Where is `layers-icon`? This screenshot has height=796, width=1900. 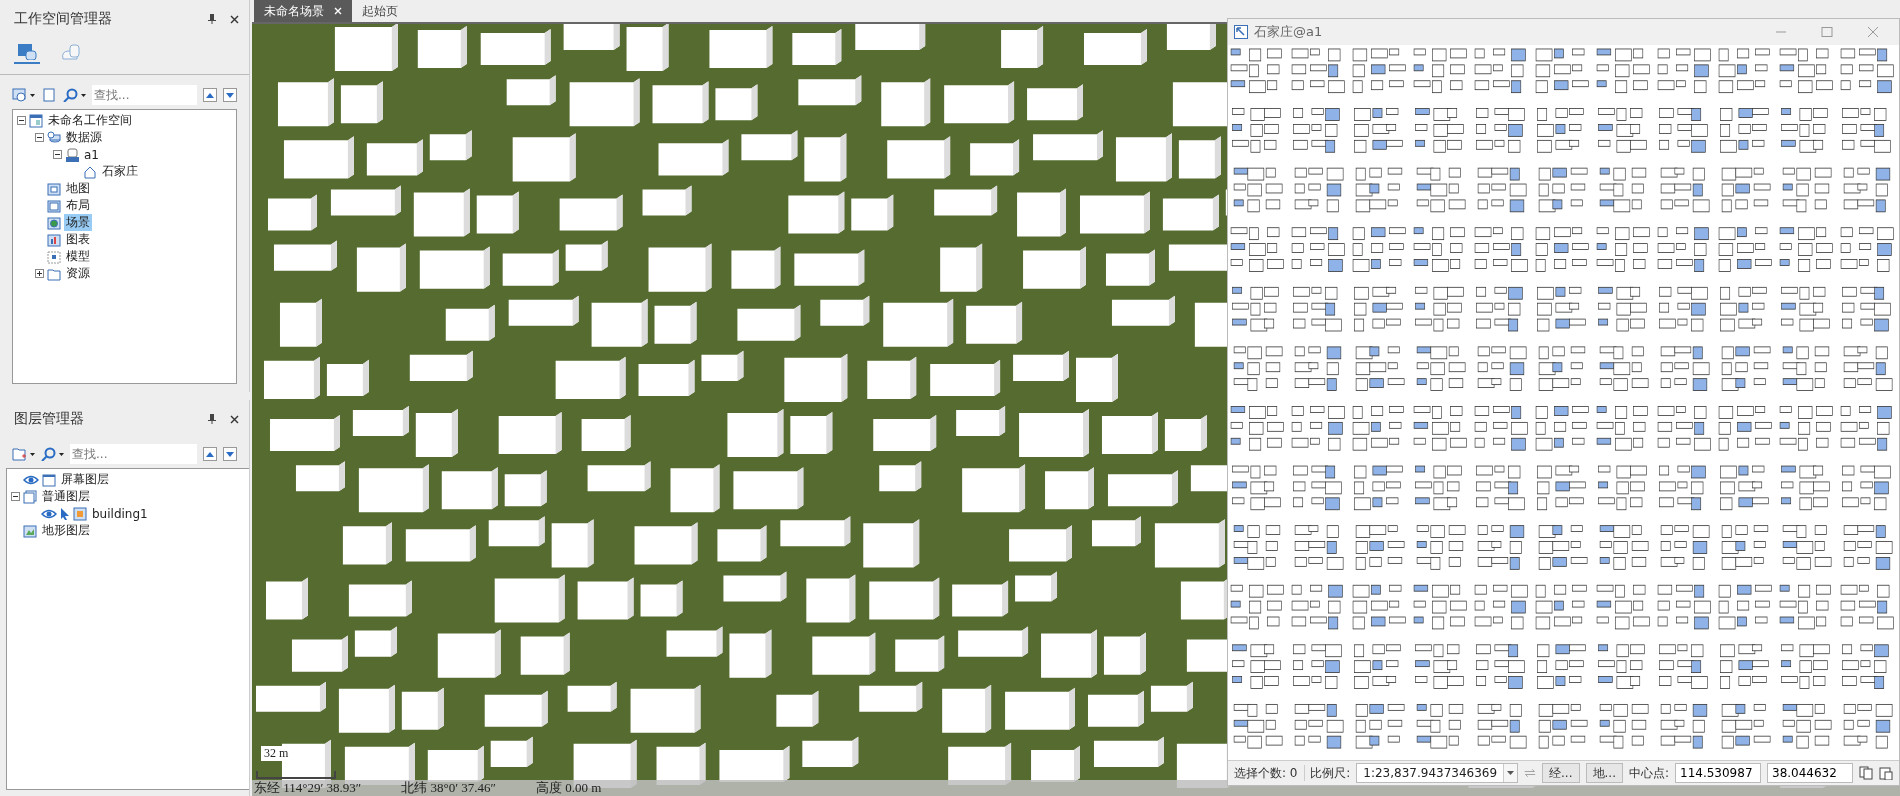
layers-icon is located at coordinates (30, 496).